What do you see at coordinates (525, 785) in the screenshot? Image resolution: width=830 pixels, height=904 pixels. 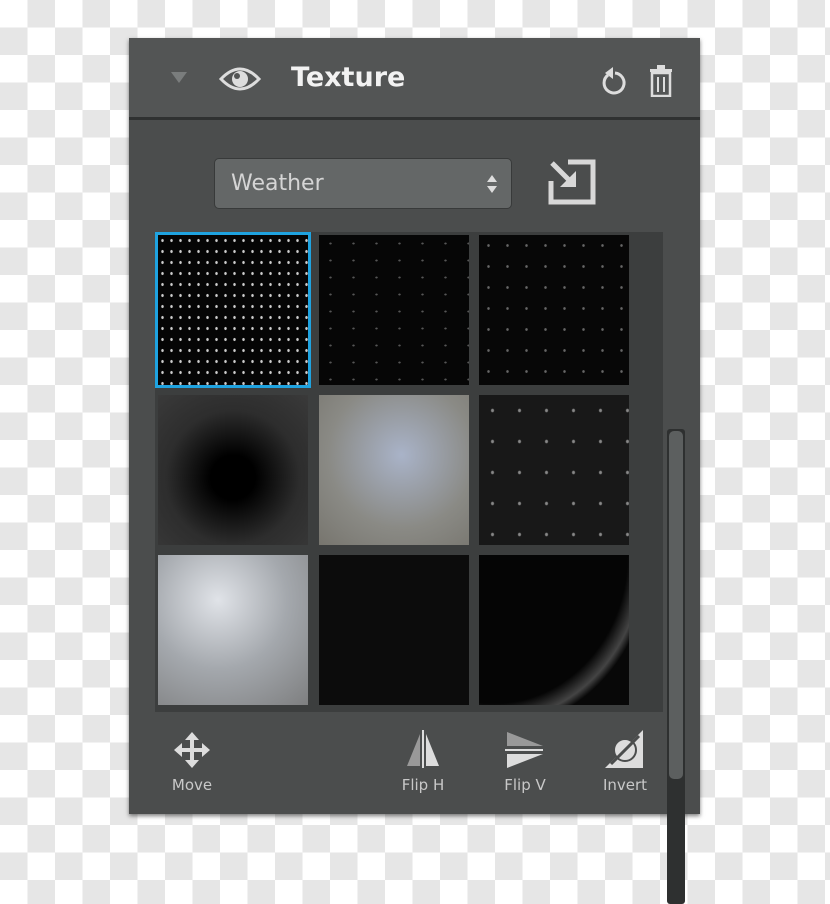 I see `flip-v-label: Flip V` at bounding box center [525, 785].